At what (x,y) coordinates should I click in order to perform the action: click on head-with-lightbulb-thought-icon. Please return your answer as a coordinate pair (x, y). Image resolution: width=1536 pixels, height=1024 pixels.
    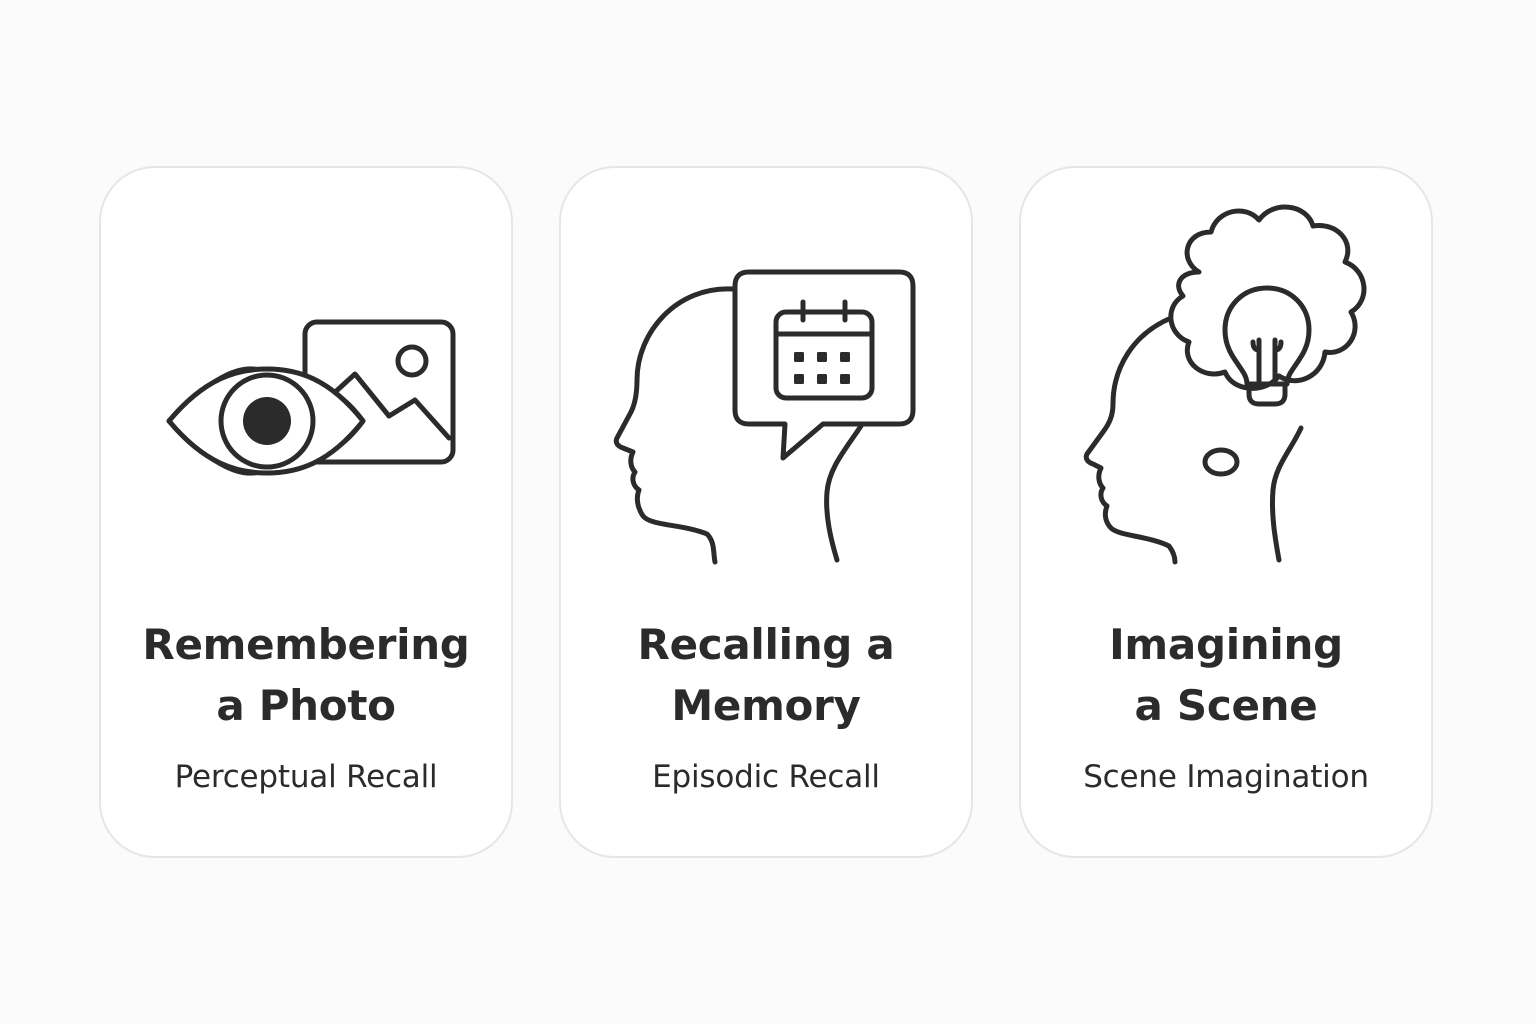
    Looking at the image, I should click on (1228, 378).